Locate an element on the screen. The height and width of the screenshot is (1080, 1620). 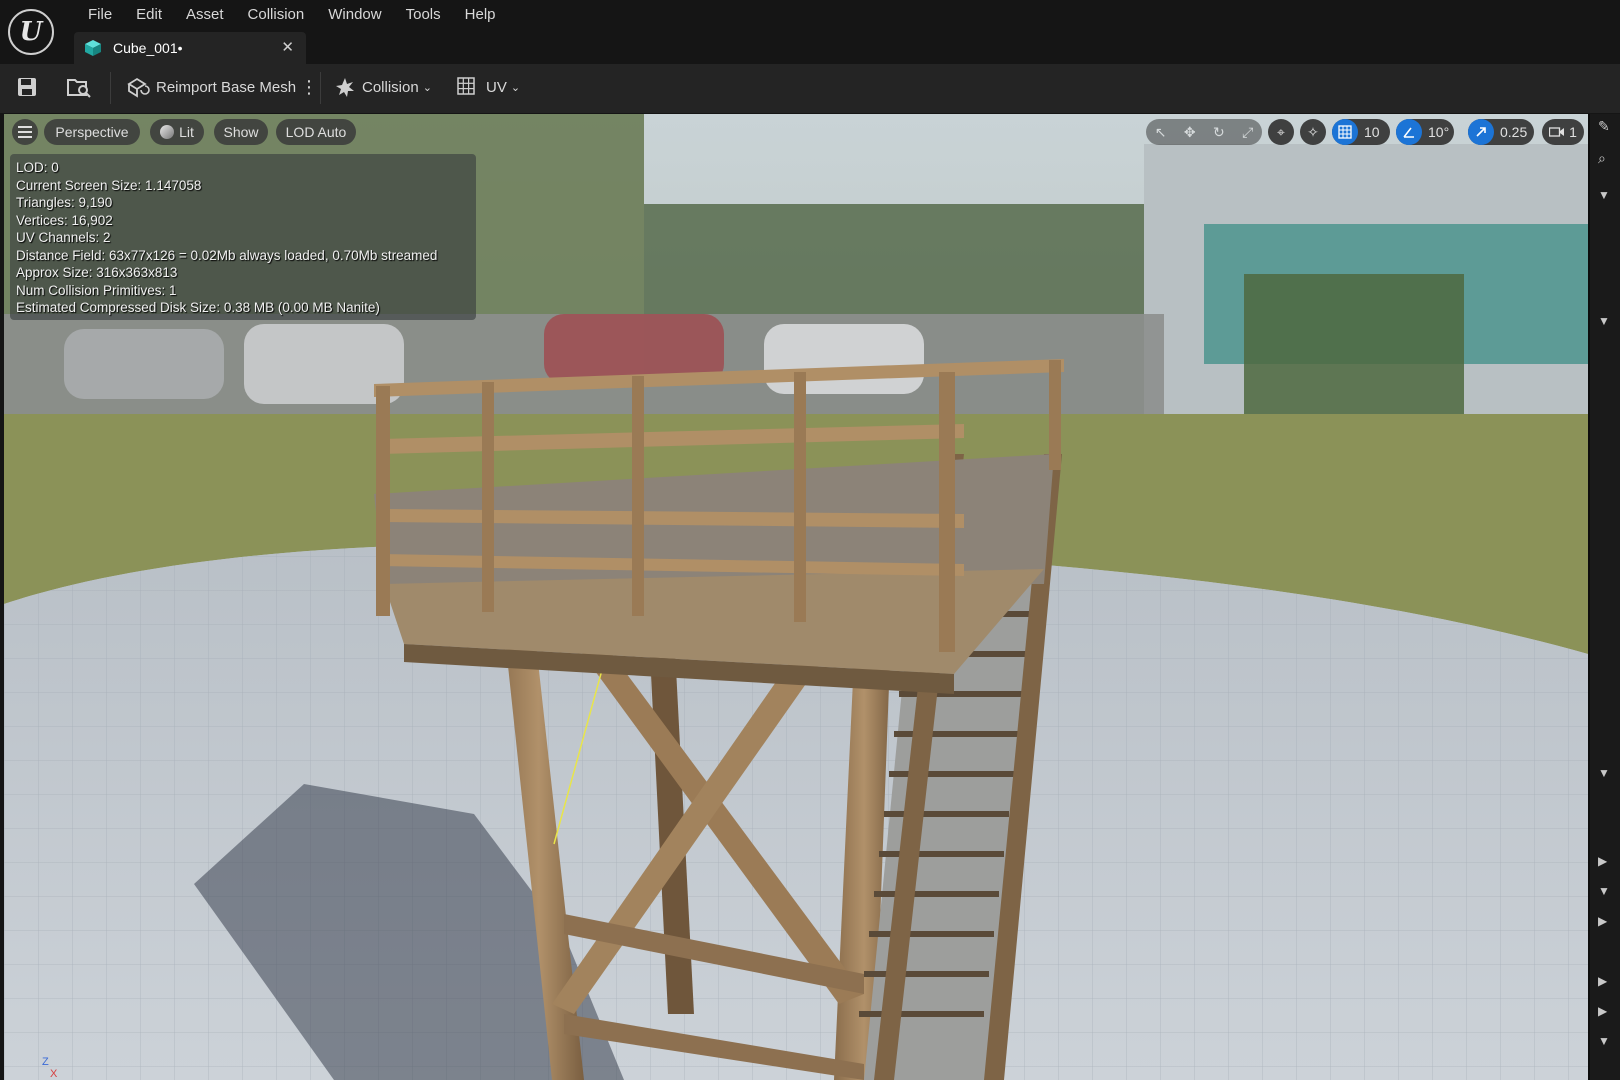
axis-x-label: X is located at coordinates (54, 1074).